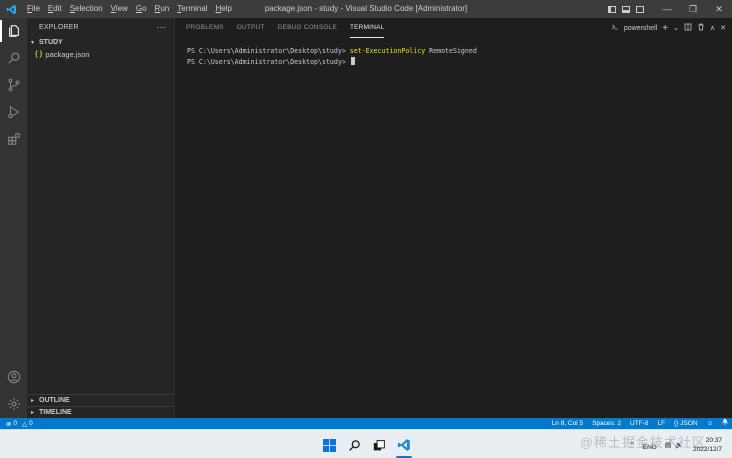  What do you see at coordinates (13, 31) in the screenshot?
I see `explorer-icon` at bounding box center [13, 31].